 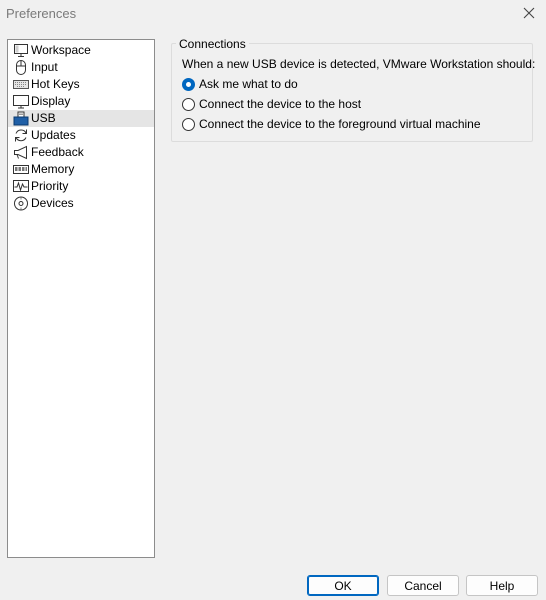 What do you see at coordinates (51, 101) in the screenshot?
I see `nav-label: Display` at bounding box center [51, 101].